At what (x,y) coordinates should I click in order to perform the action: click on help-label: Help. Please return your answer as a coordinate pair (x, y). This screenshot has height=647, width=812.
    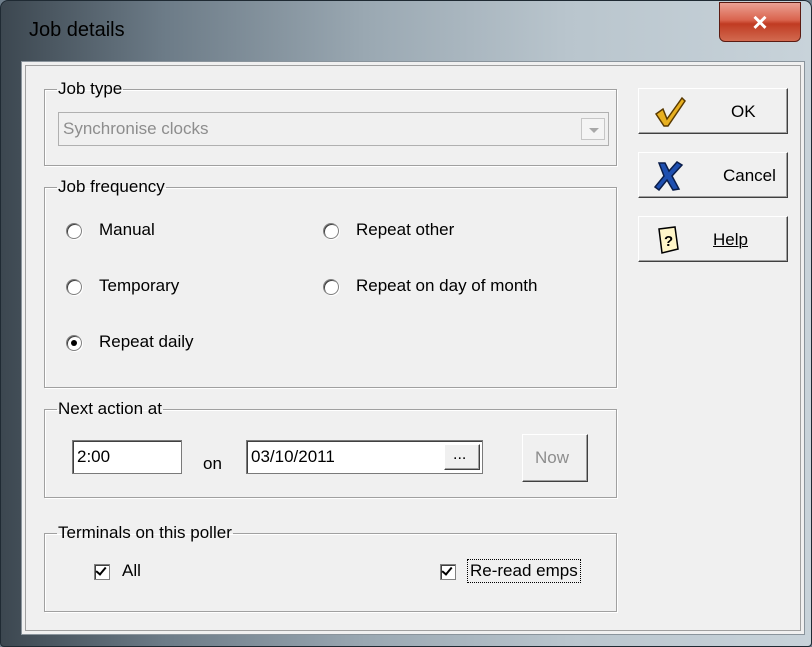
    Looking at the image, I should click on (730, 239).